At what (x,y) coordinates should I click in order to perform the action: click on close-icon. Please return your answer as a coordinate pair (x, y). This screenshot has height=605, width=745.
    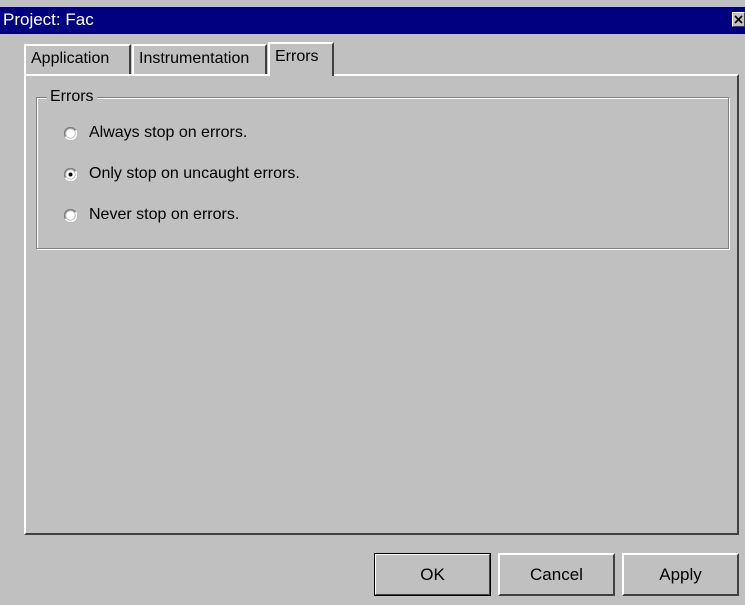
    Looking at the image, I should click on (738, 19).